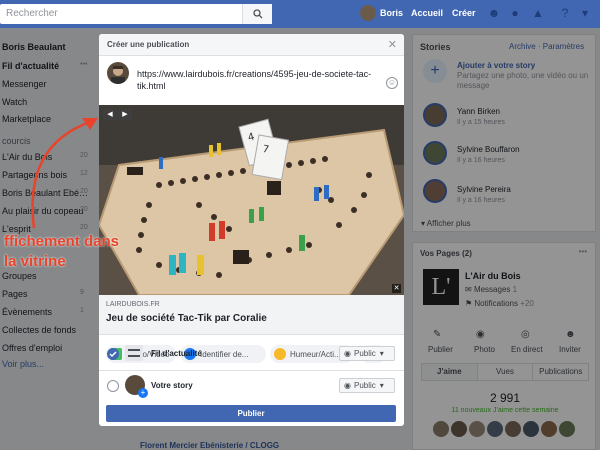 This screenshot has height=450, width=600. What do you see at coordinates (364, 353) in the screenshot?
I see `feed-privacy-label: Public` at bounding box center [364, 353].